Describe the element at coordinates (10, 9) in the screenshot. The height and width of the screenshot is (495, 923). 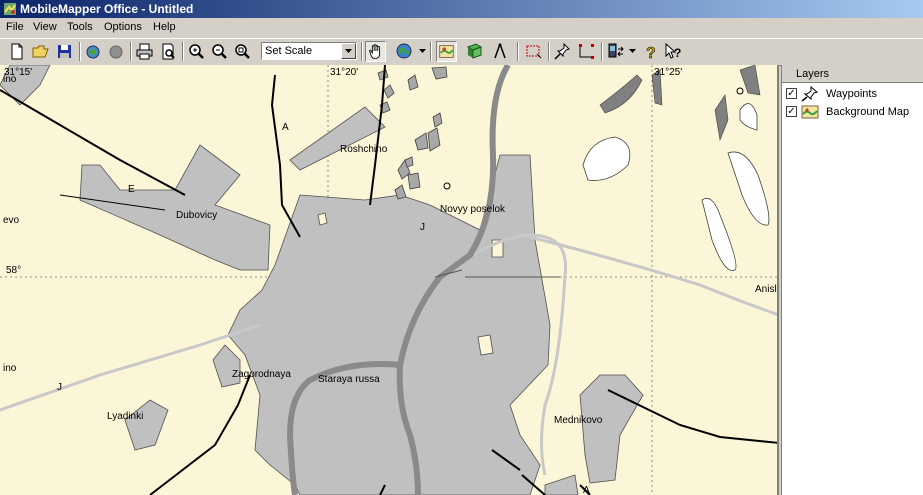
I see `app-icon` at that location.